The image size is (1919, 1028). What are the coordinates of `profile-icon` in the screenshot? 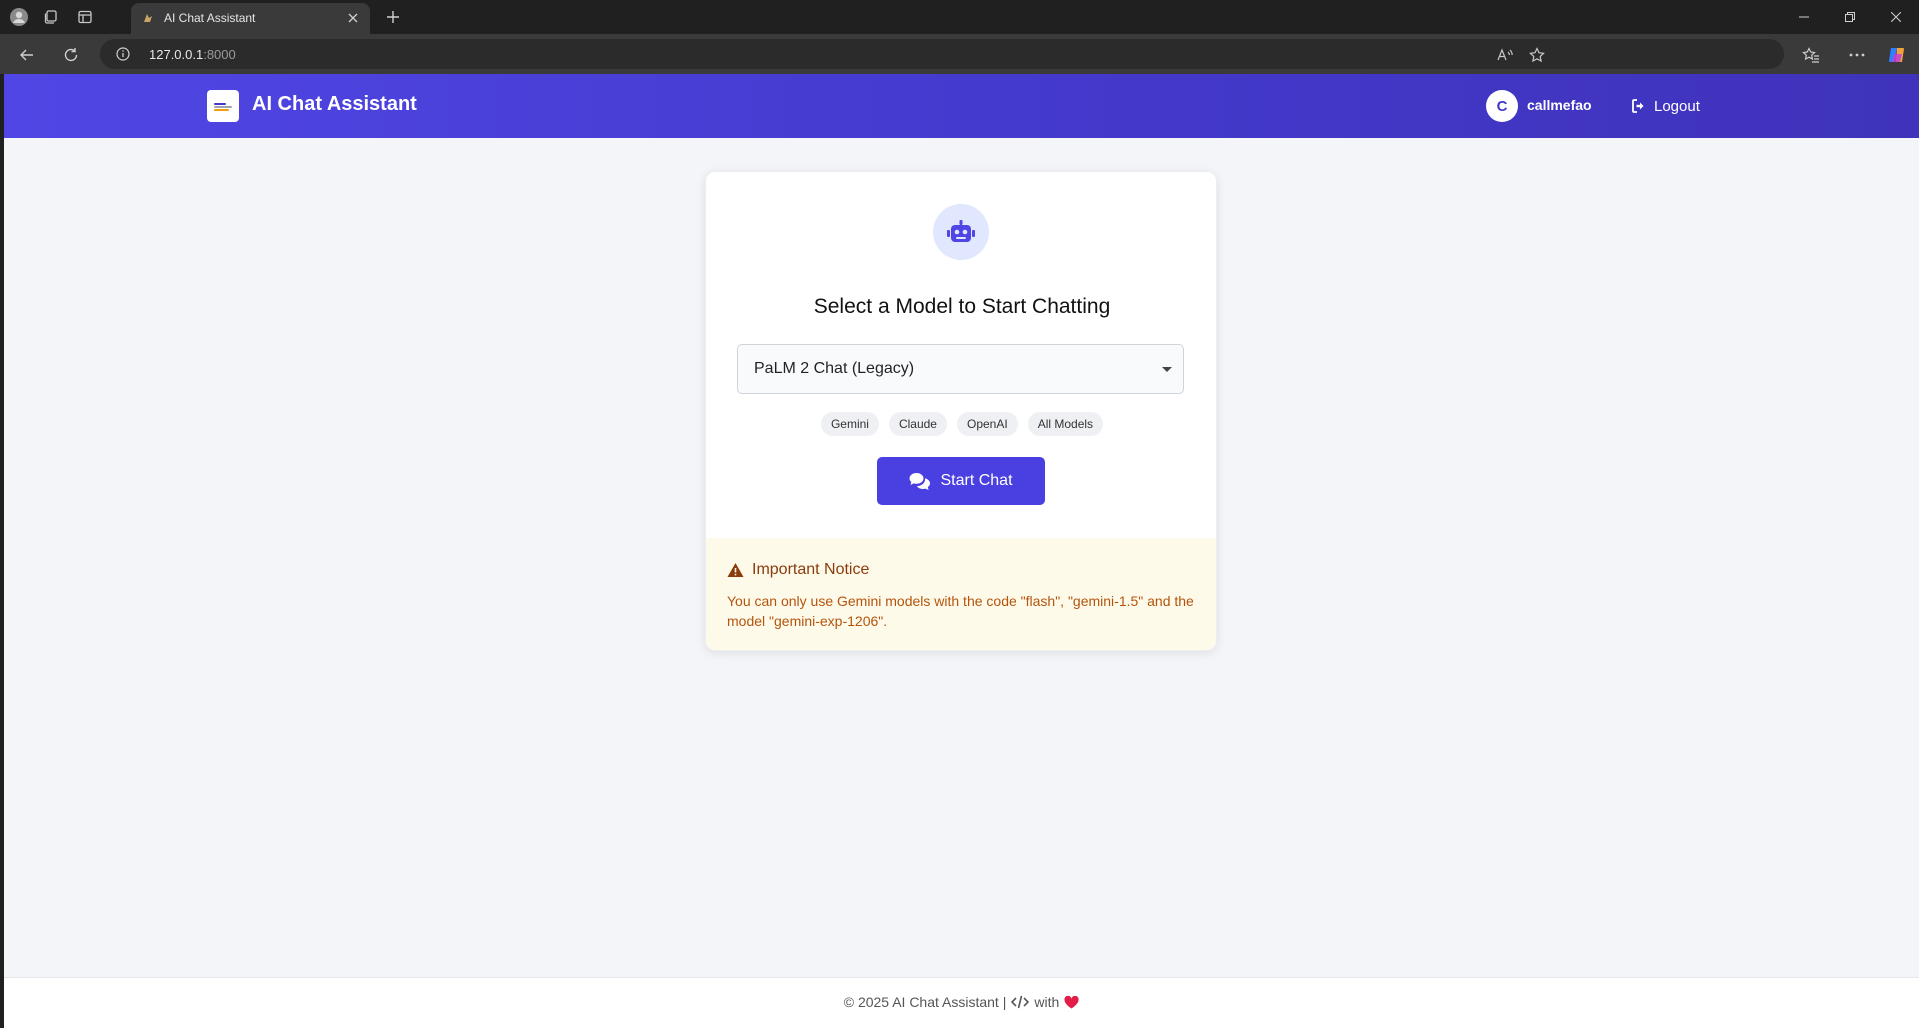 It's located at (19, 17).